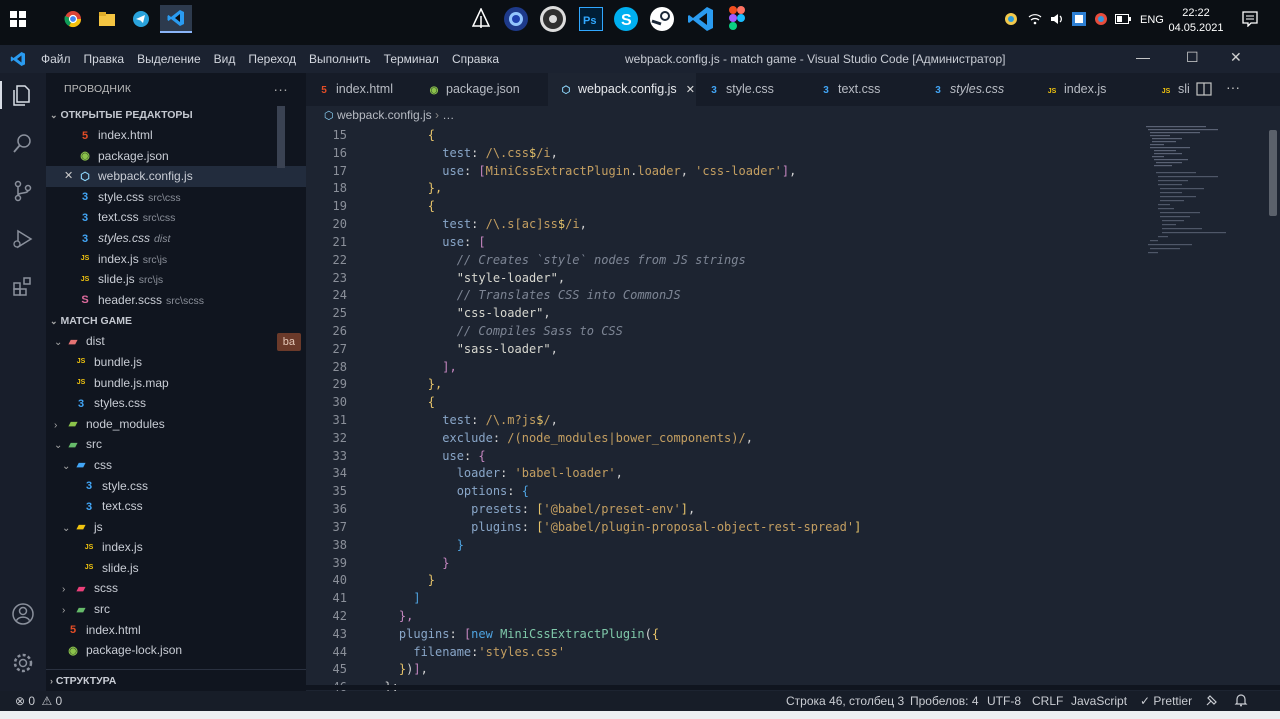 The image size is (1280, 719). I want to click on close-tab-icon: ✕, so click(689, 90).